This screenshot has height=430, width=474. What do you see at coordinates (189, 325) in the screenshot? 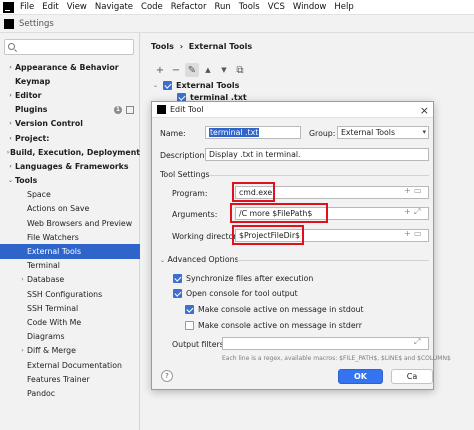
I see `stderr-checkbox` at bounding box center [189, 325].